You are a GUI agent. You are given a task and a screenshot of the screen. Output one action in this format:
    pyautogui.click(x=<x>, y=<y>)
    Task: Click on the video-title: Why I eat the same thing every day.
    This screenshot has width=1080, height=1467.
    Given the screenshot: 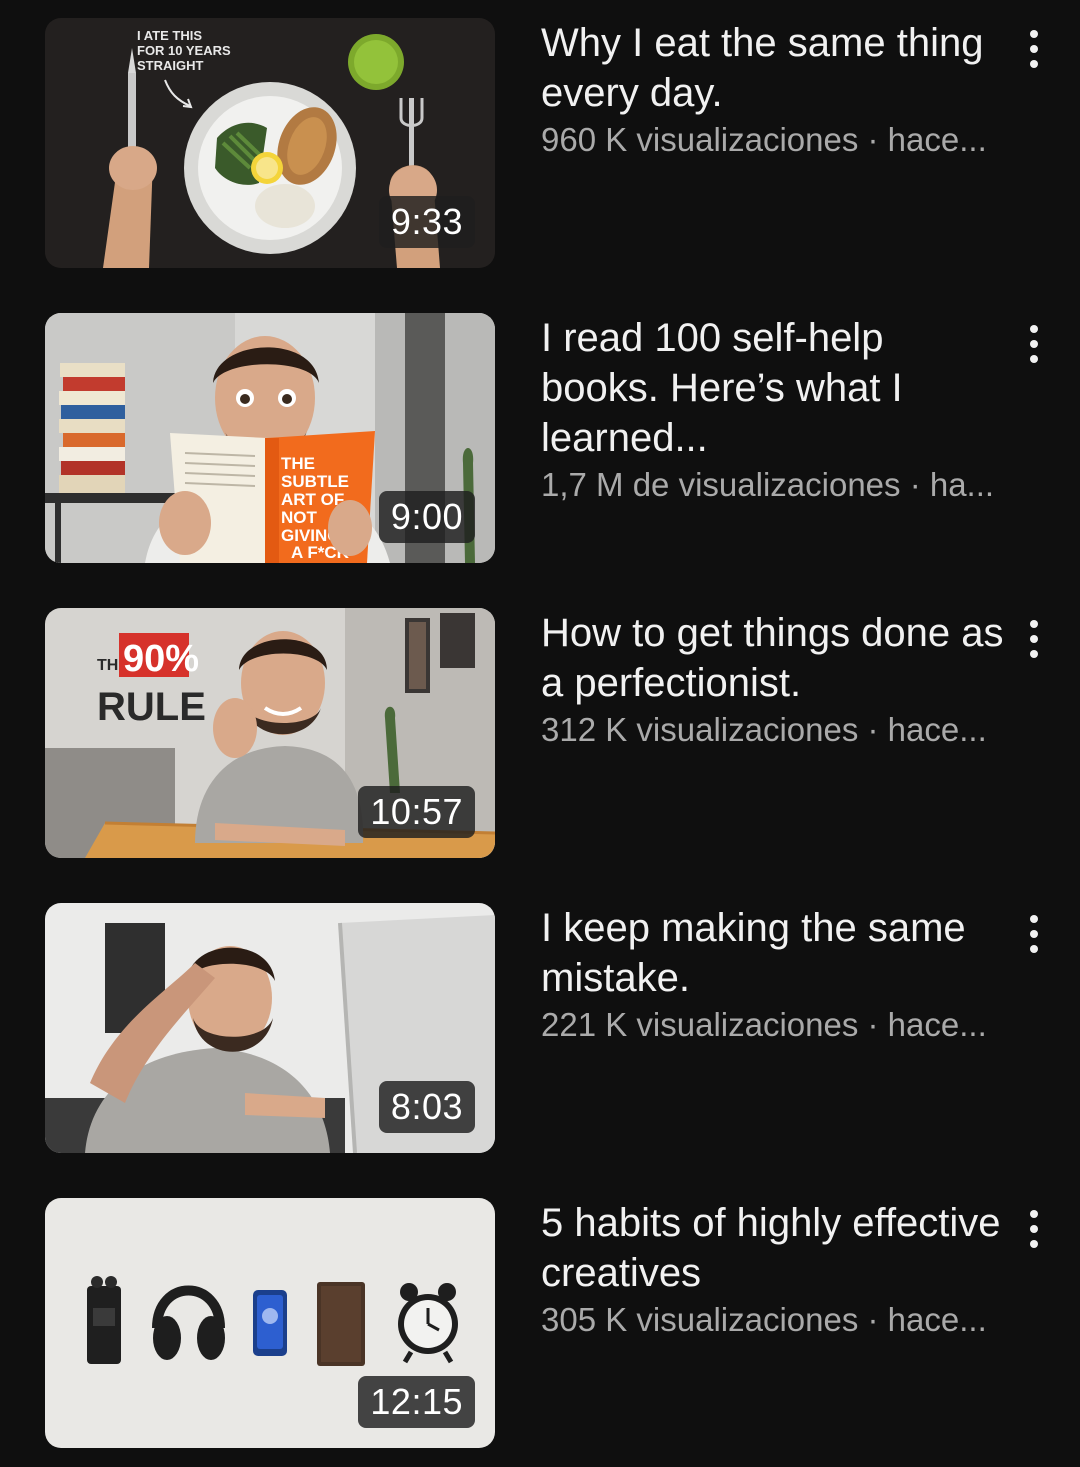 What is the action you would take?
    pyautogui.click(x=776, y=68)
    